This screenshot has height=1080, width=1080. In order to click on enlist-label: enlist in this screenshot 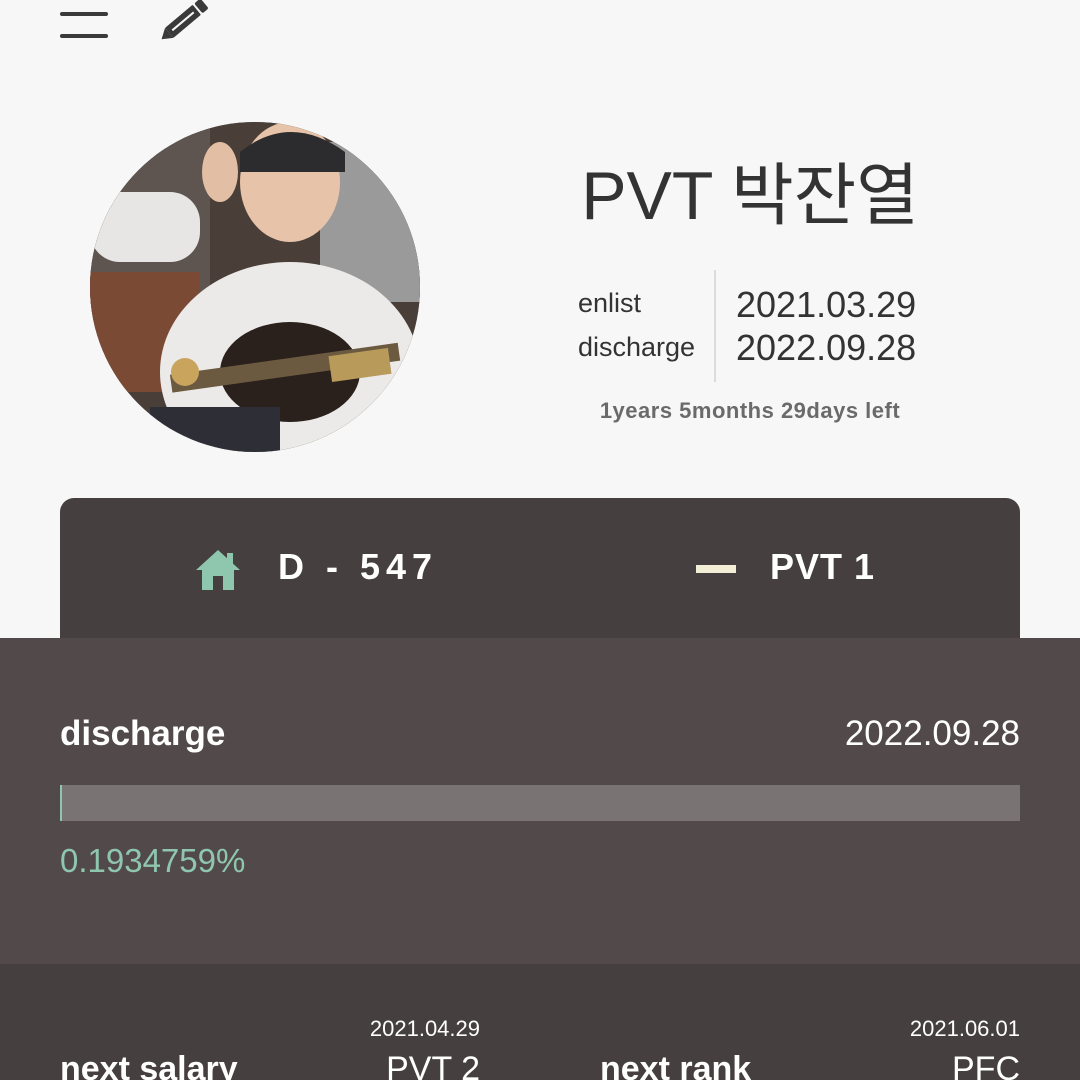, I will do `click(610, 303)`.